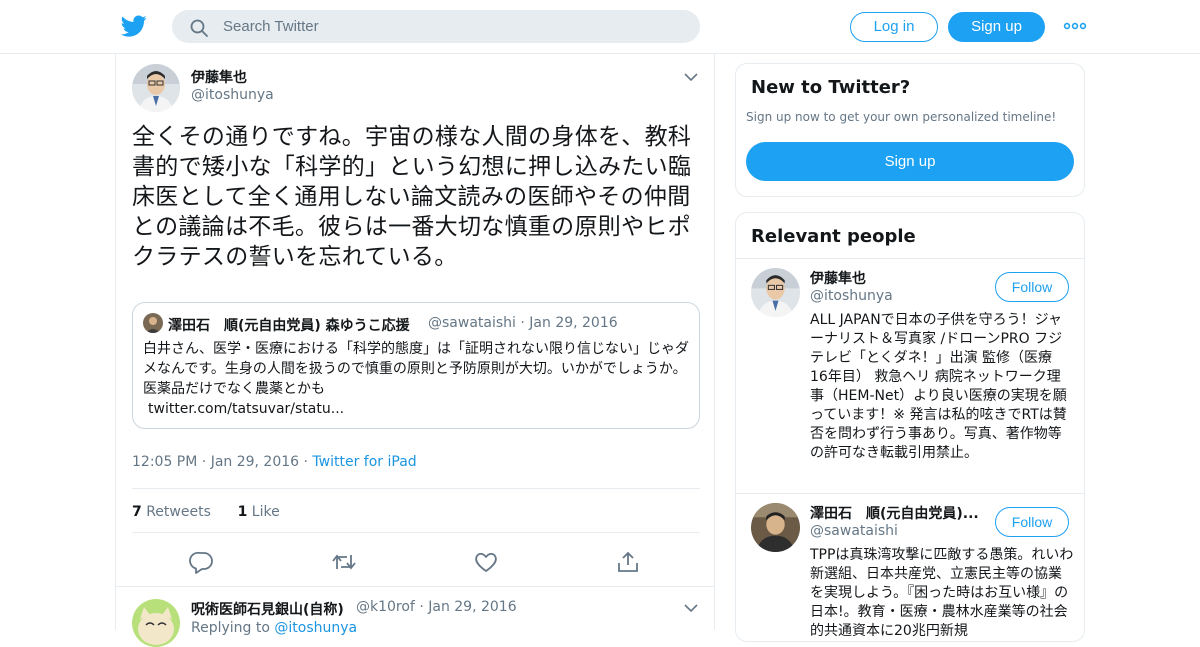  What do you see at coordinates (838, 278) in the screenshot?
I see `person-name: 伊藤隼也` at bounding box center [838, 278].